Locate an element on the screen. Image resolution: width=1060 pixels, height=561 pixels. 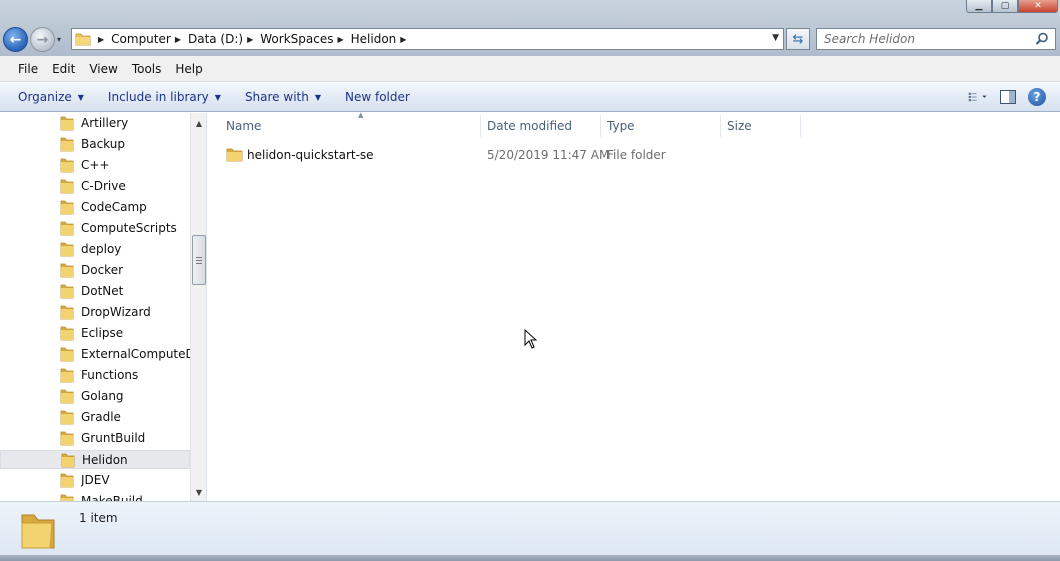
tree-item-externalcomputedem: ExternalComputeDem is located at coordinates (95, 354).